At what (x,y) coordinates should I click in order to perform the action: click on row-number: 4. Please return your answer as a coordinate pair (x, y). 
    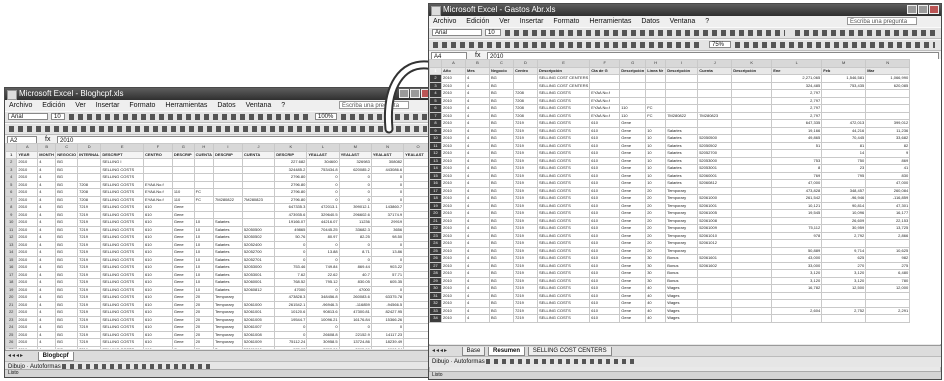
    Looking at the image, I should click on (11, 177).